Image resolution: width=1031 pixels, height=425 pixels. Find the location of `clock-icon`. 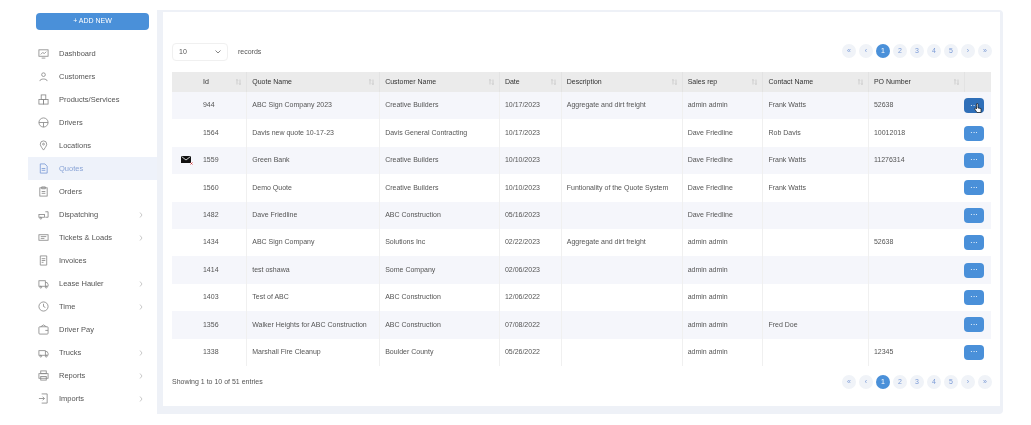

clock-icon is located at coordinates (43, 306).